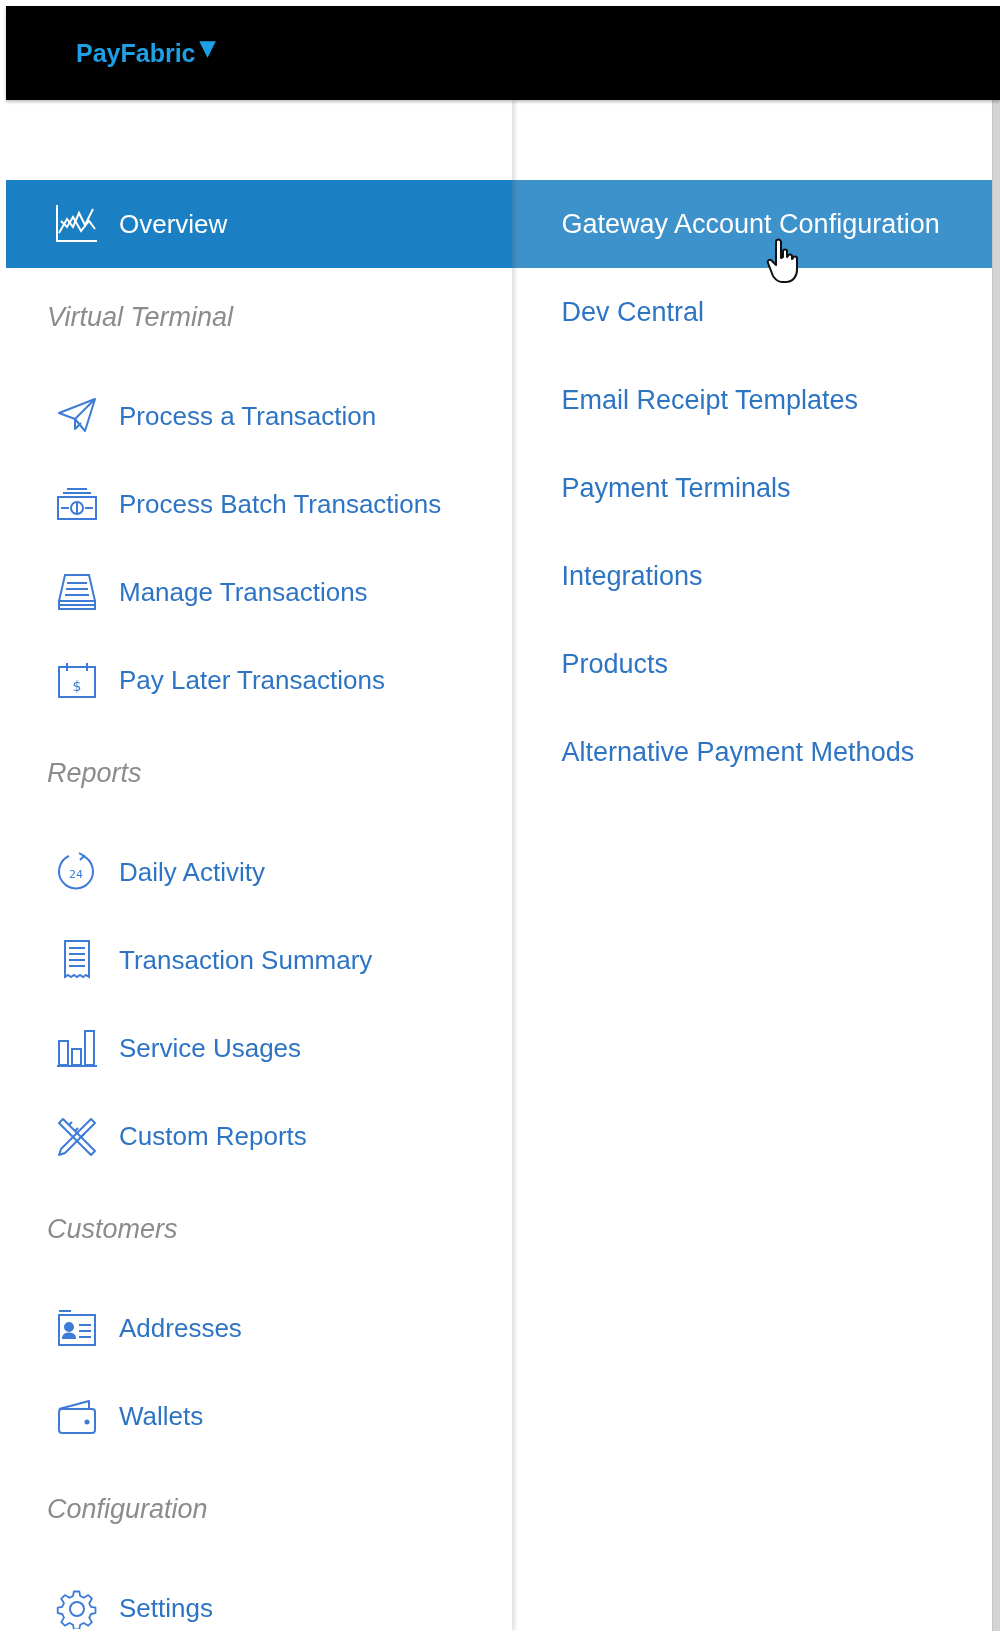 Image resolution: width=1000 pixels, height=1631 pixels. I want to click on menu-item: Process a Transaction, so click(259, 416).